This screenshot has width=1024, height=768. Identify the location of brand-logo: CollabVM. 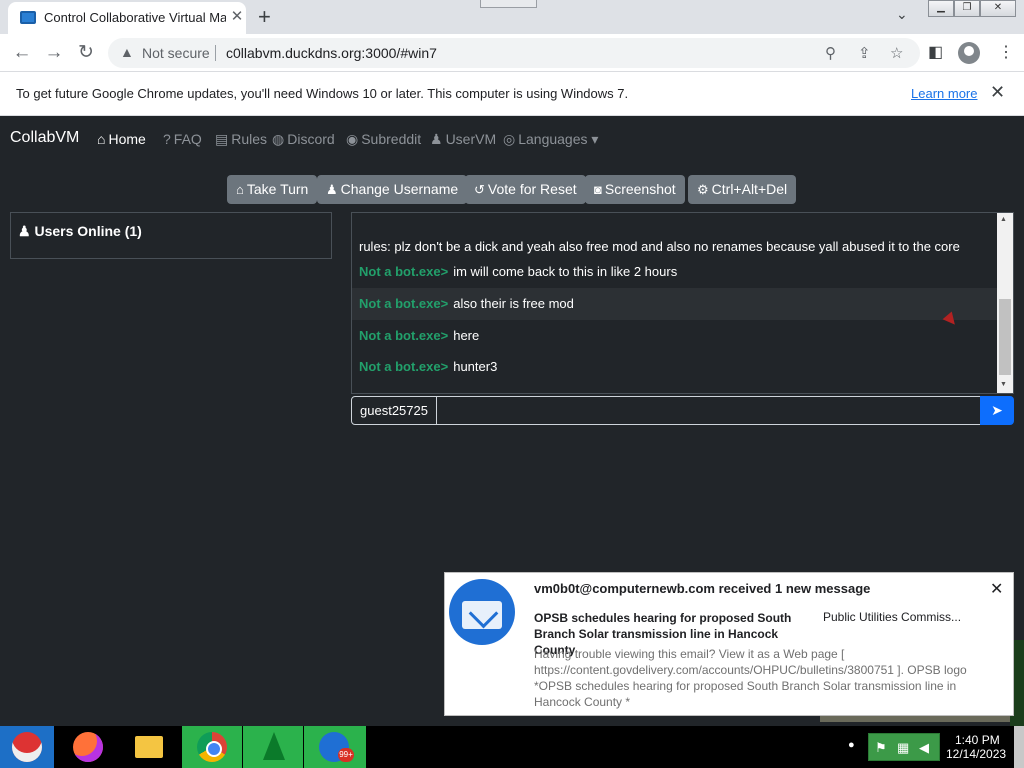
(44, 138).